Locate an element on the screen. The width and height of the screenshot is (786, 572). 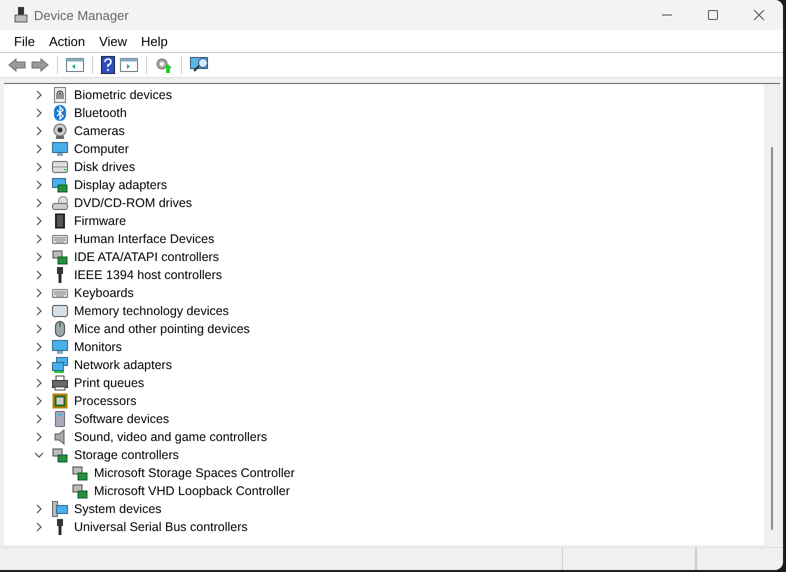
tree-item: Human Interface Devices is located at coordinates (144, 239).